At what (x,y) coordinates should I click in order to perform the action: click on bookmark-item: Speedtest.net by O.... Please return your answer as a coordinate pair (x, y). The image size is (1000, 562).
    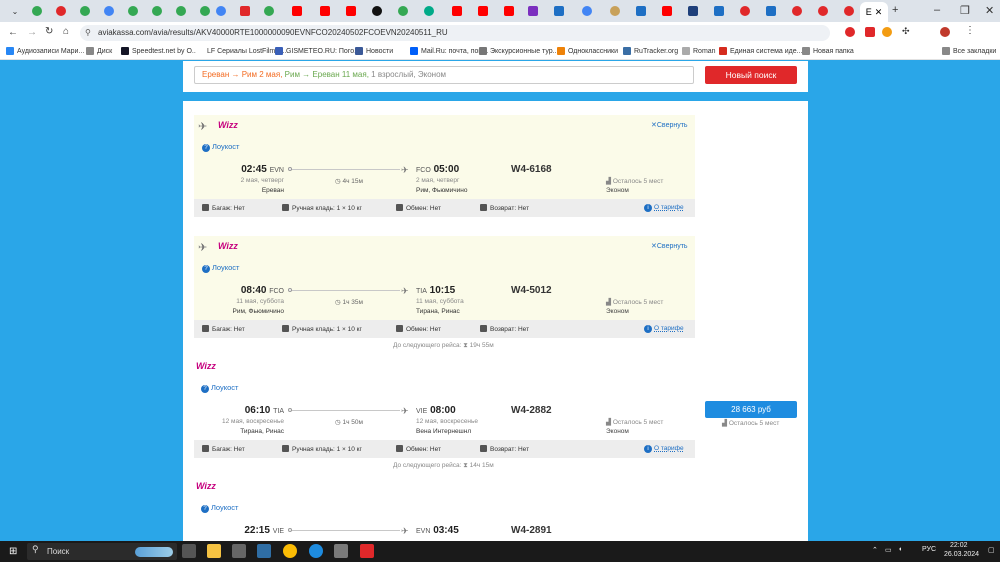
    Looking at the image, I should click on (159, 51).